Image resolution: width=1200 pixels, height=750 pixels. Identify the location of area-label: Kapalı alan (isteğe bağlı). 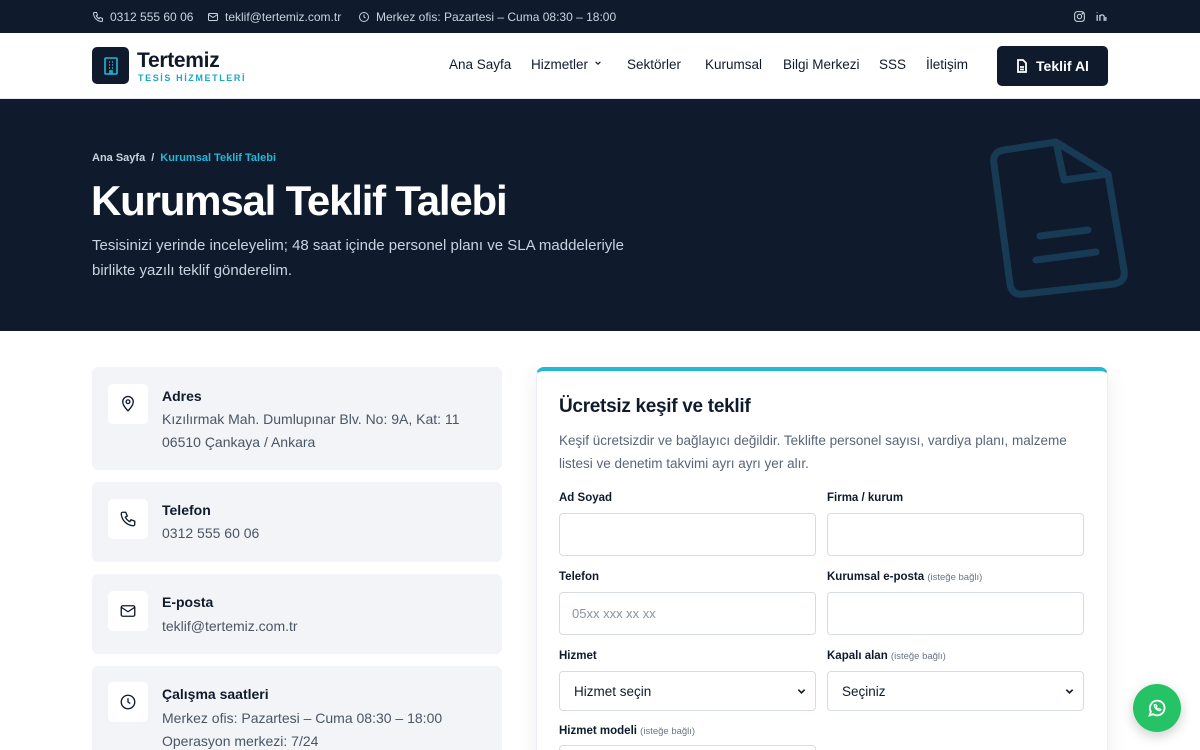
(886, 656).